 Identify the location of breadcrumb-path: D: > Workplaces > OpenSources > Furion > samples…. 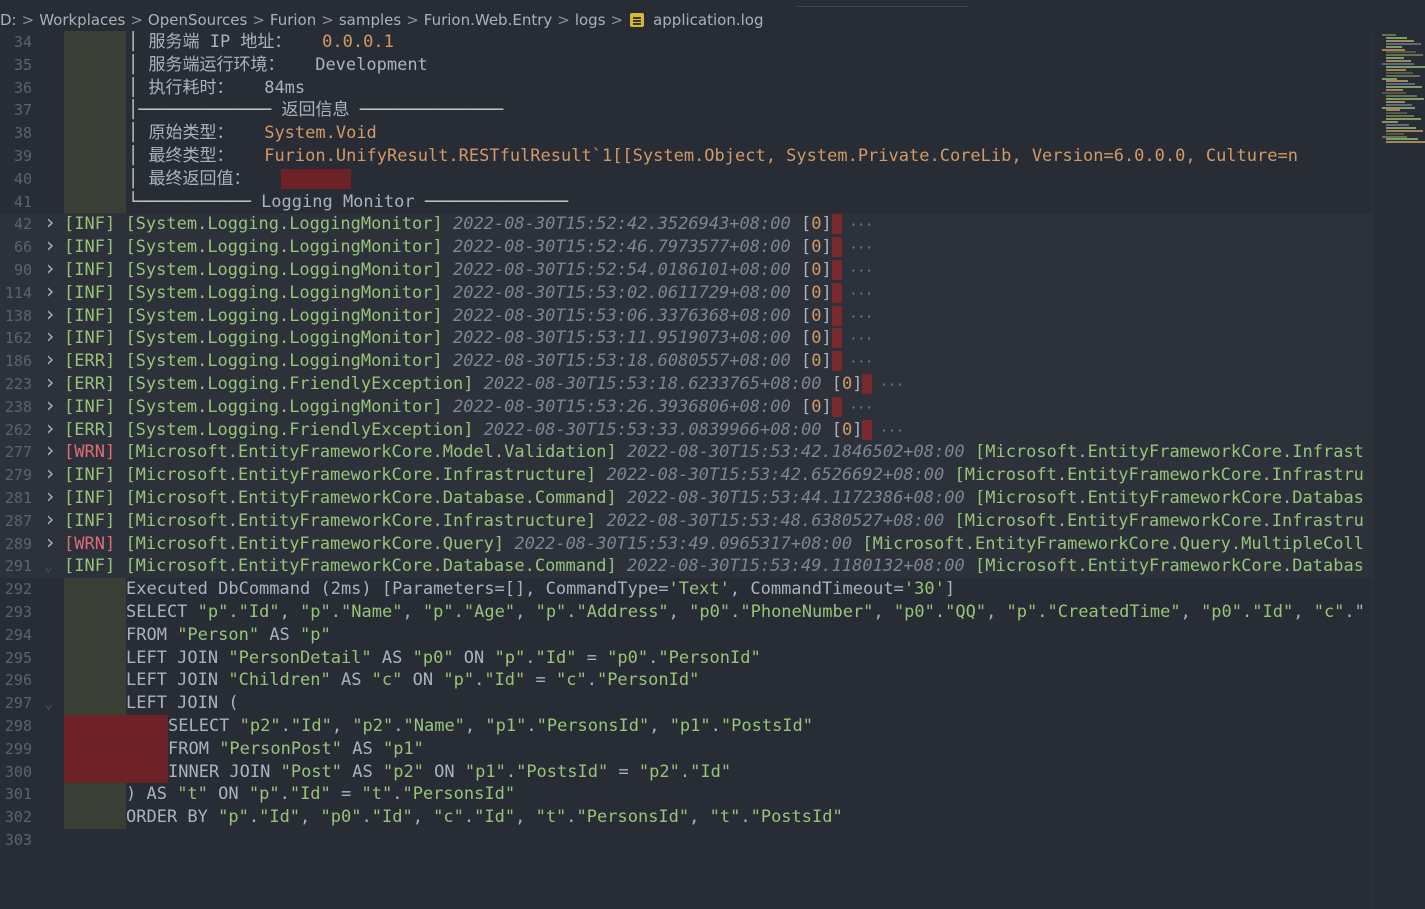
(314, 20).